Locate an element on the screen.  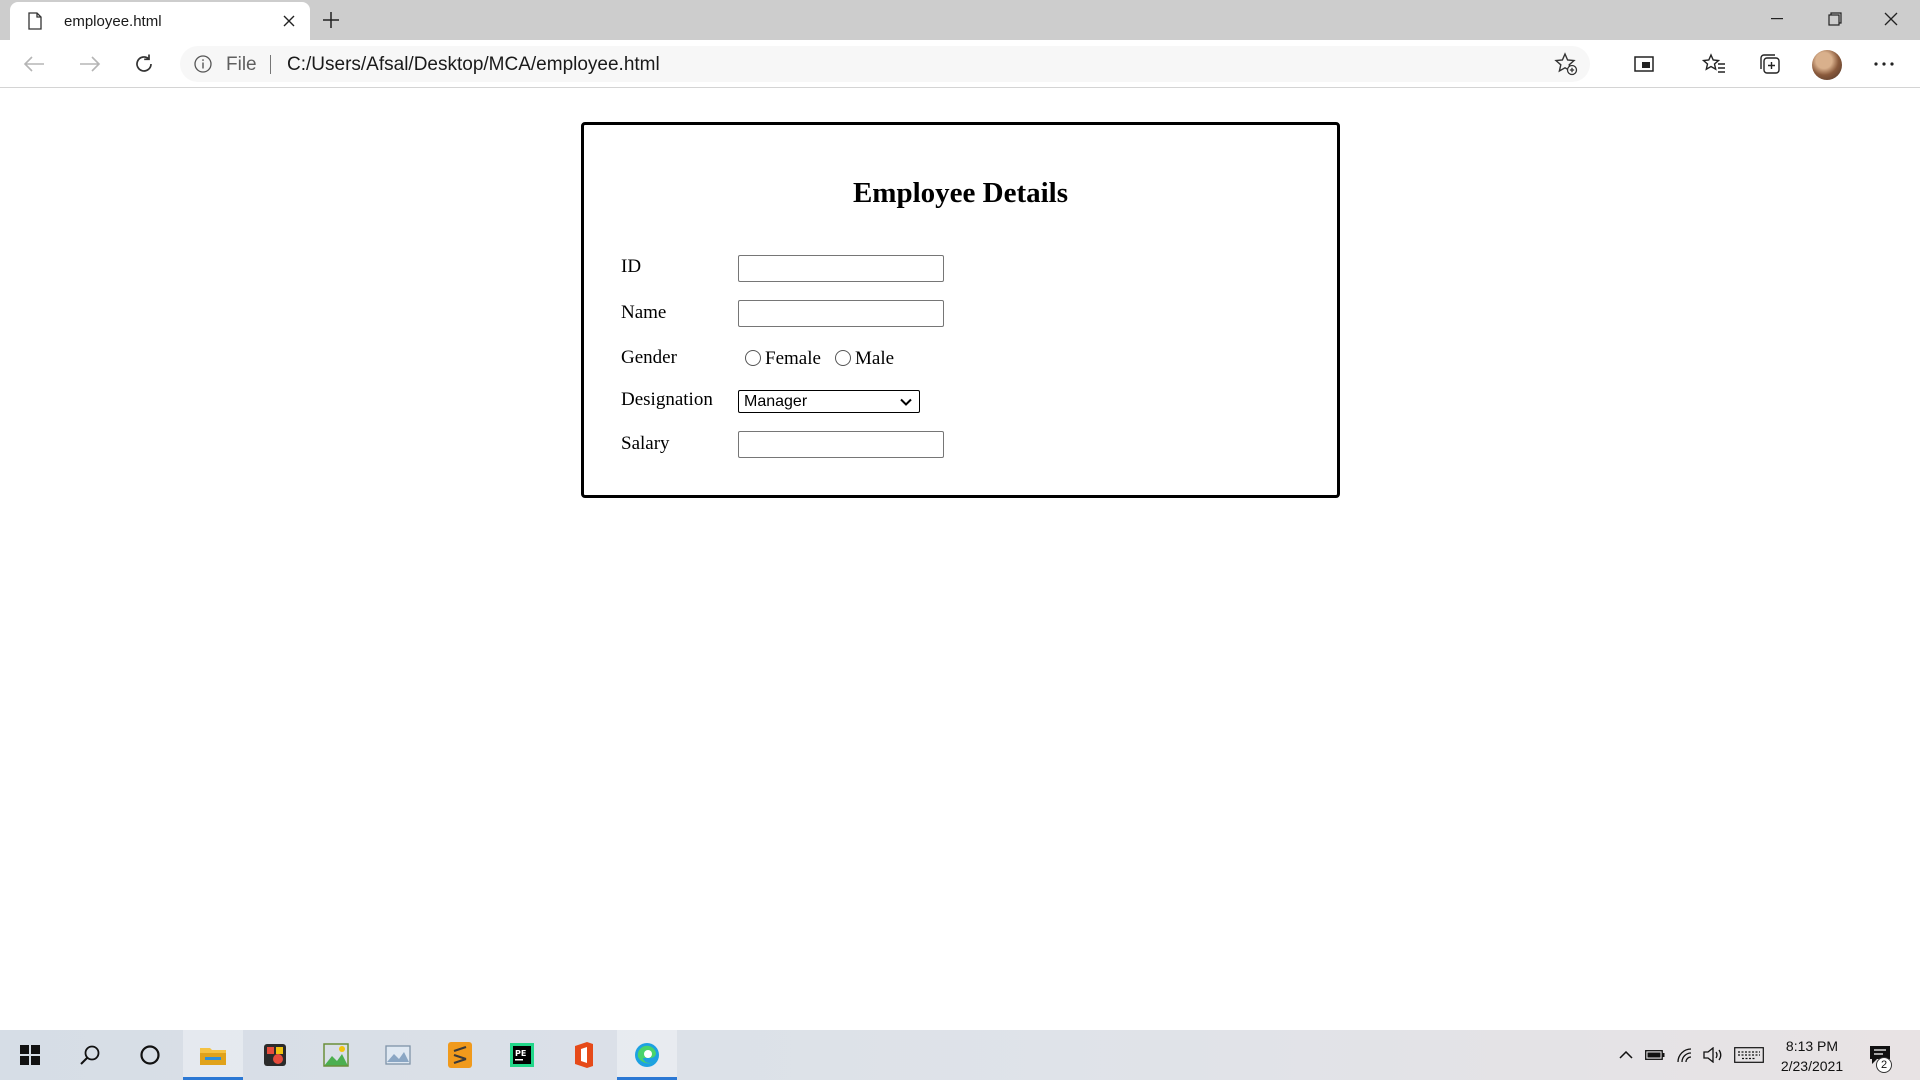
search-icon is located at coordinates (90, 1055).